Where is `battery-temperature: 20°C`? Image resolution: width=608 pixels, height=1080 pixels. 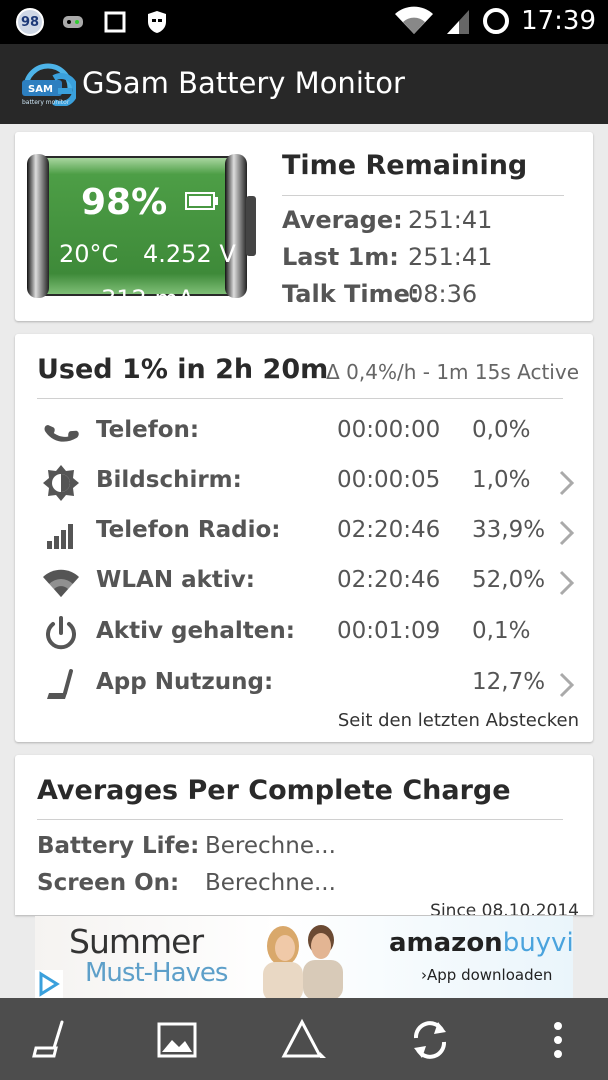
battery-temperature: 20°C is located at coordinates (89, 254).